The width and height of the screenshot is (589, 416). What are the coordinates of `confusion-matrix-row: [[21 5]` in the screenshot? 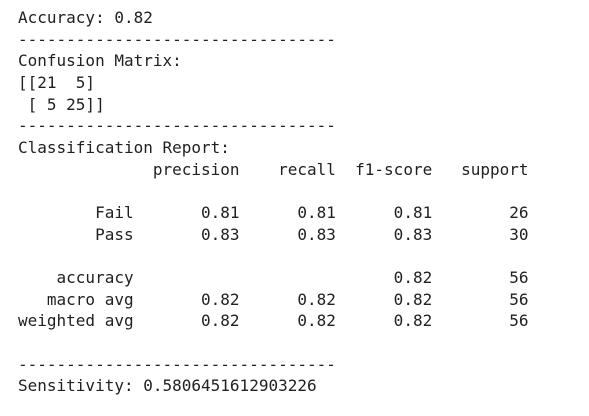 It's located at (57, 82).